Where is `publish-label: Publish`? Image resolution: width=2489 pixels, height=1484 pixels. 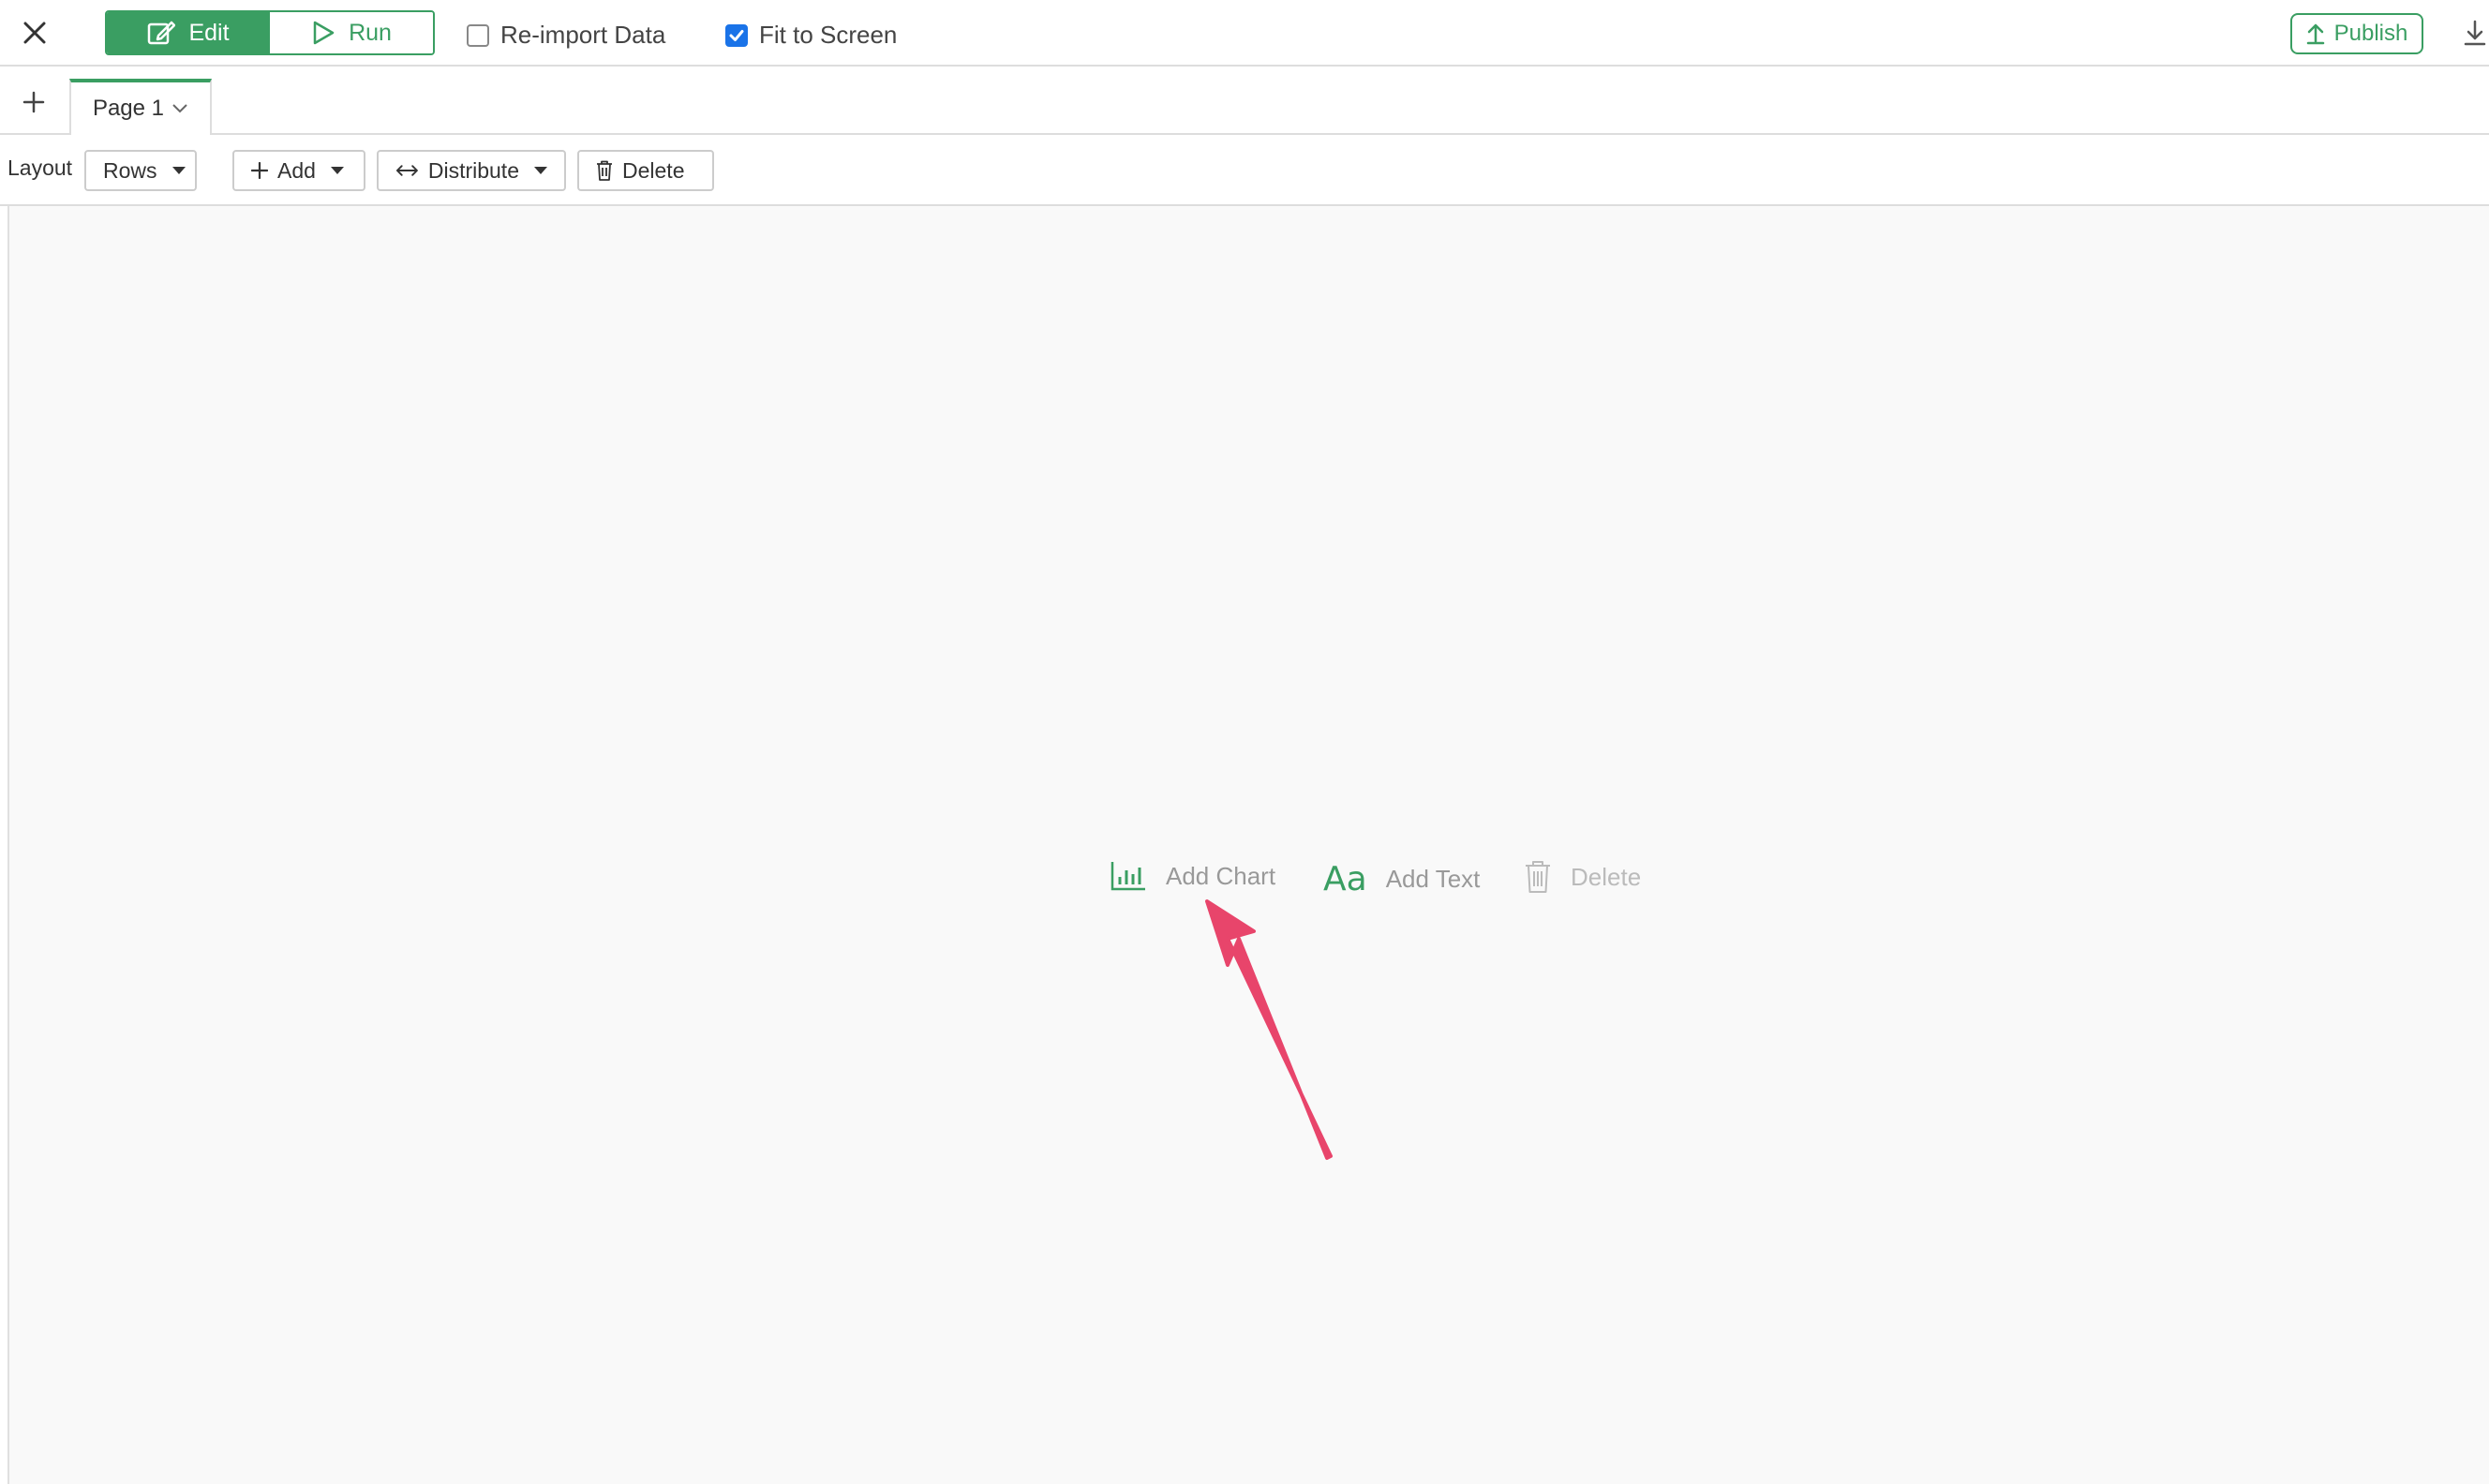
publish-label: Publish is located at coordinates (2370, 33).